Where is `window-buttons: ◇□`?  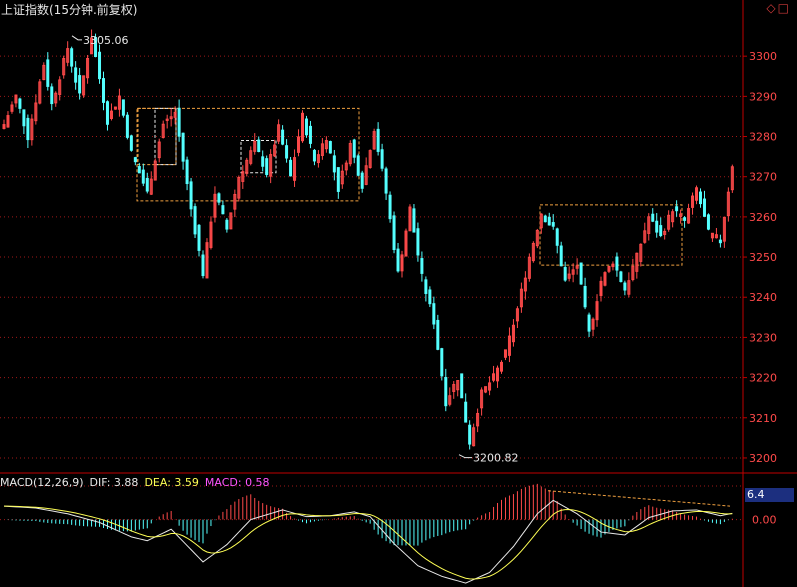 window-buttons: ◇□ is located at coordinates (778, 8).